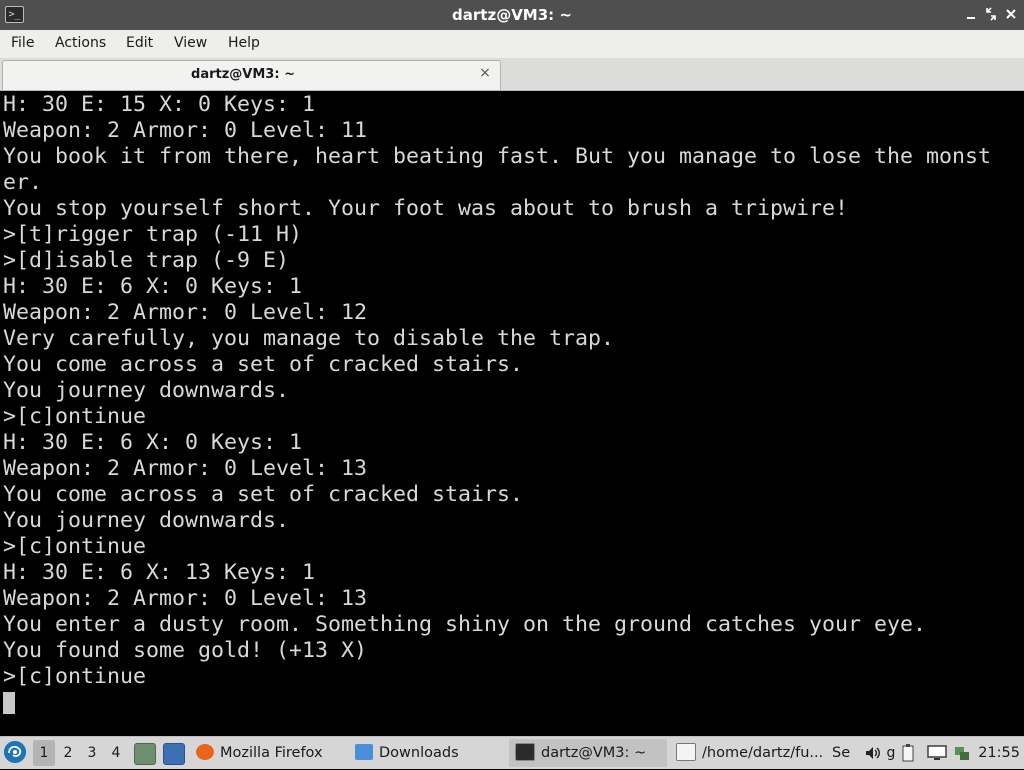 This screenshot has height=770, width=1024. I want to click on clock: 21:55, so click(999, 753).